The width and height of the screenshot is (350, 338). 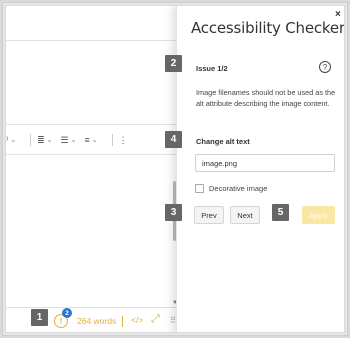 I want to click on more-vertical-icon: ⋮, so click(x=123, y=139).